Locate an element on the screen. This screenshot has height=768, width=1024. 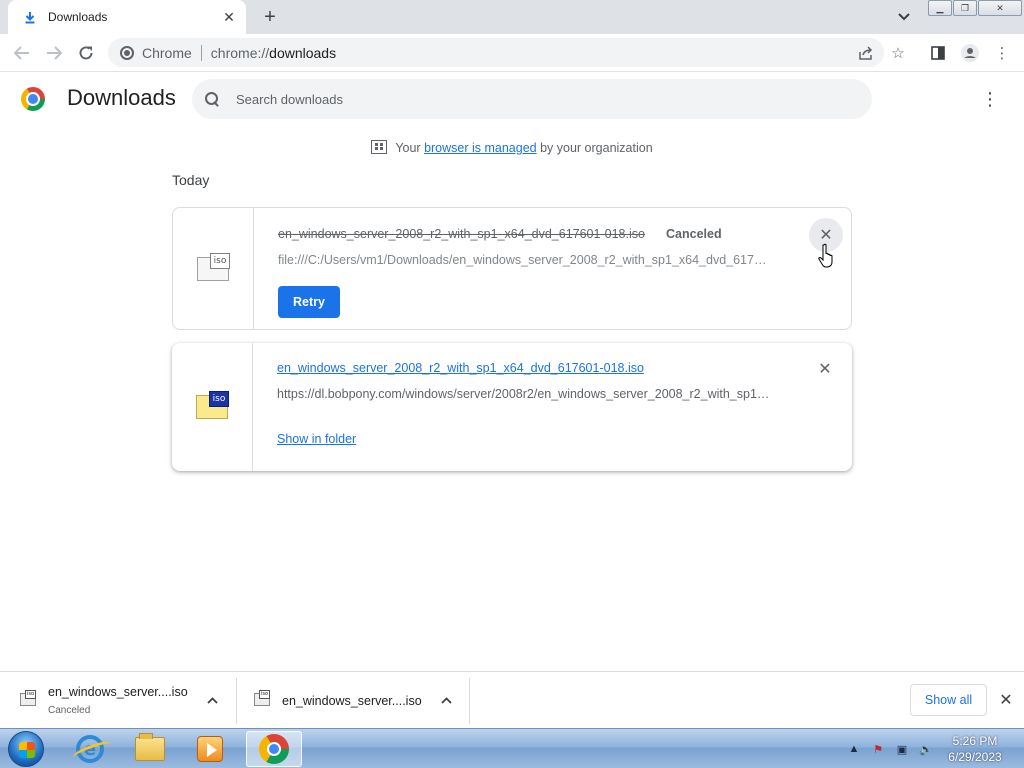
taskbar-media-player is located at coordinates (210, 749).